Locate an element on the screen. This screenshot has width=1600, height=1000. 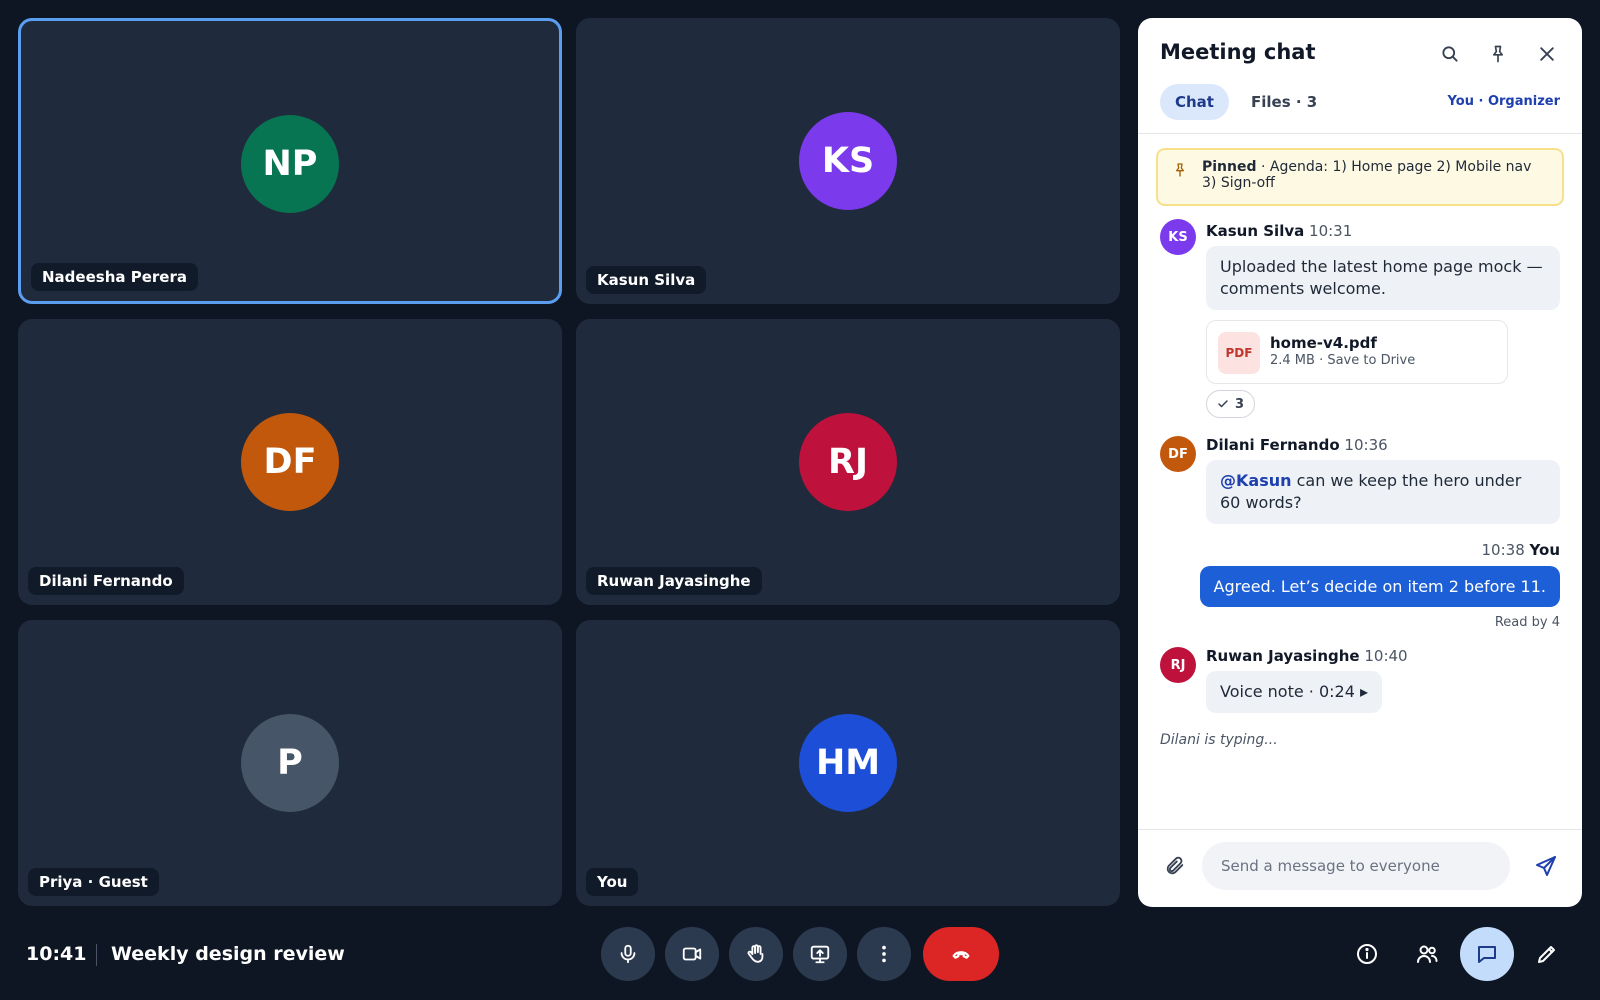
close-button is located at coordinates (1547, 54).